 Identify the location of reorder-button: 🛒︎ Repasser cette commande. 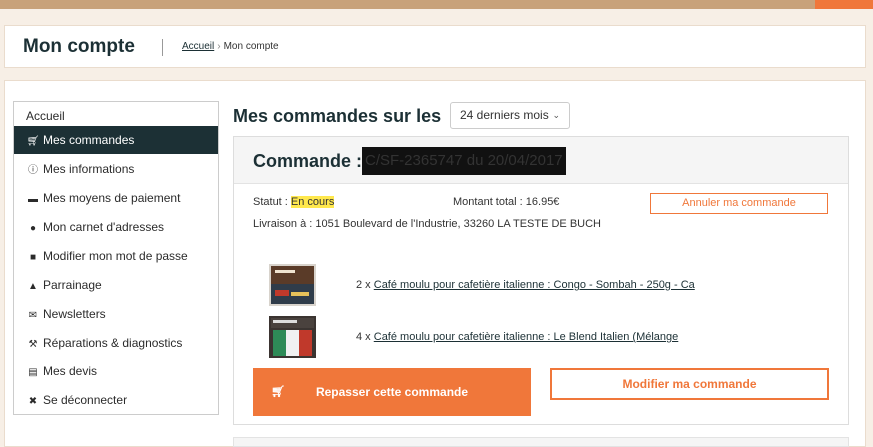
(392, 392).